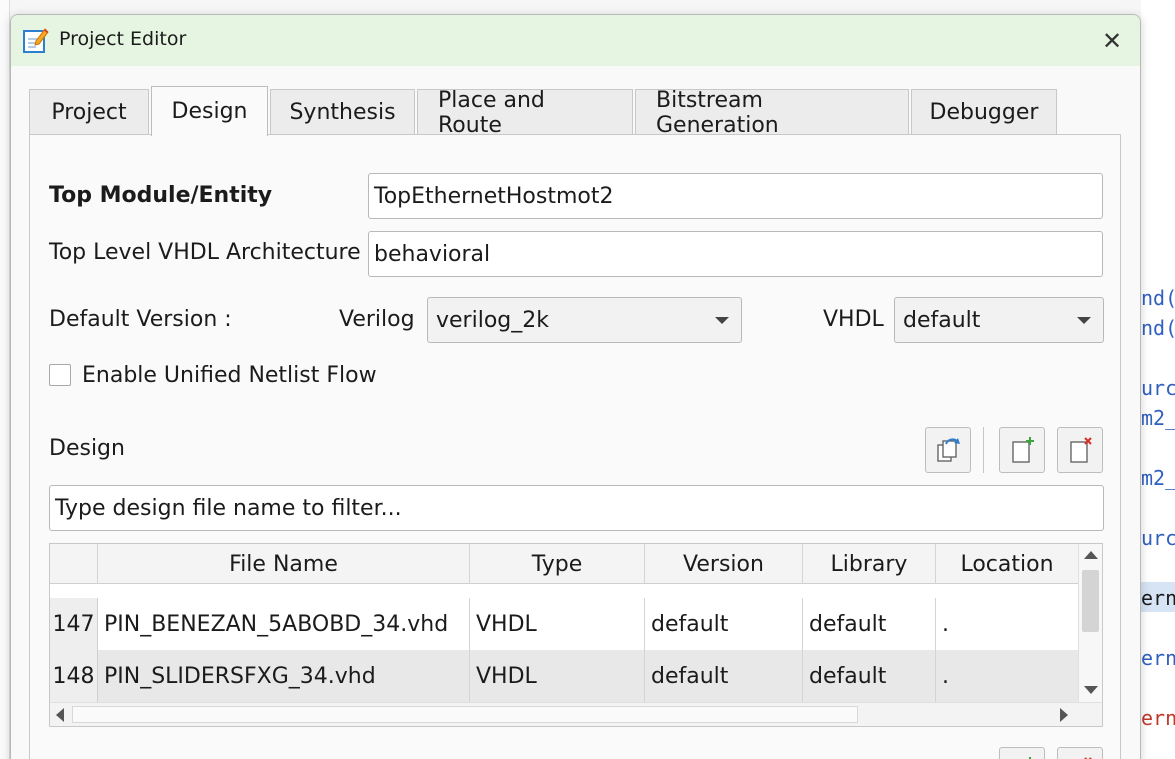  I want to click on verilog-version-select: verilog_2k, so click(584, 320).